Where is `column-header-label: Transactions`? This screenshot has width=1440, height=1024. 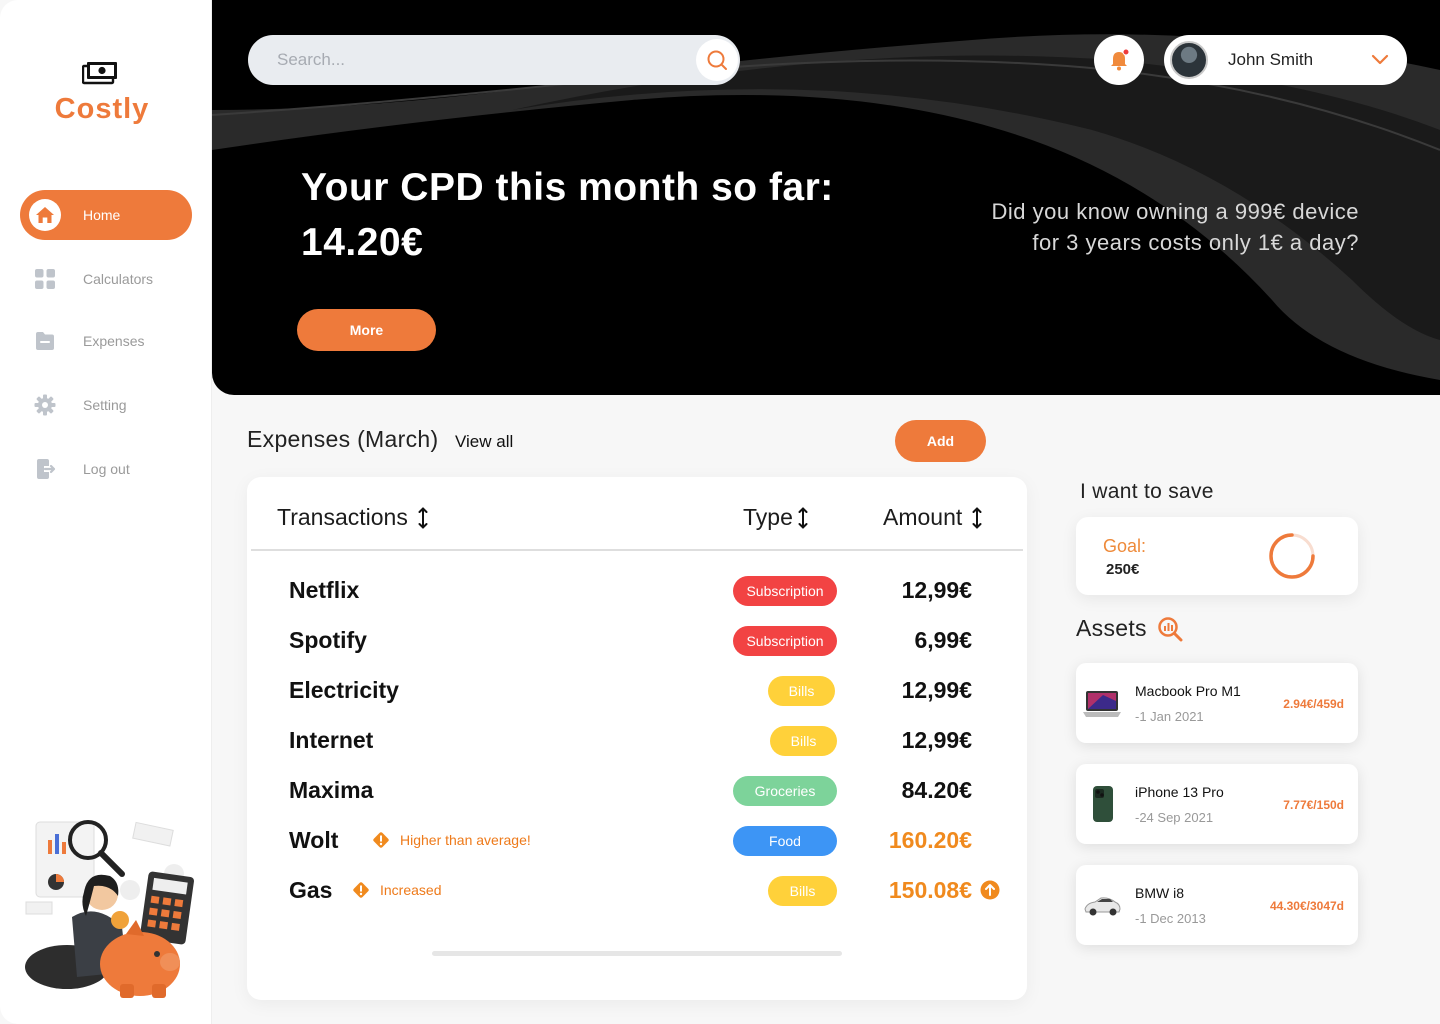
column-header-label: Transactions is located at coordinates (342, 517).